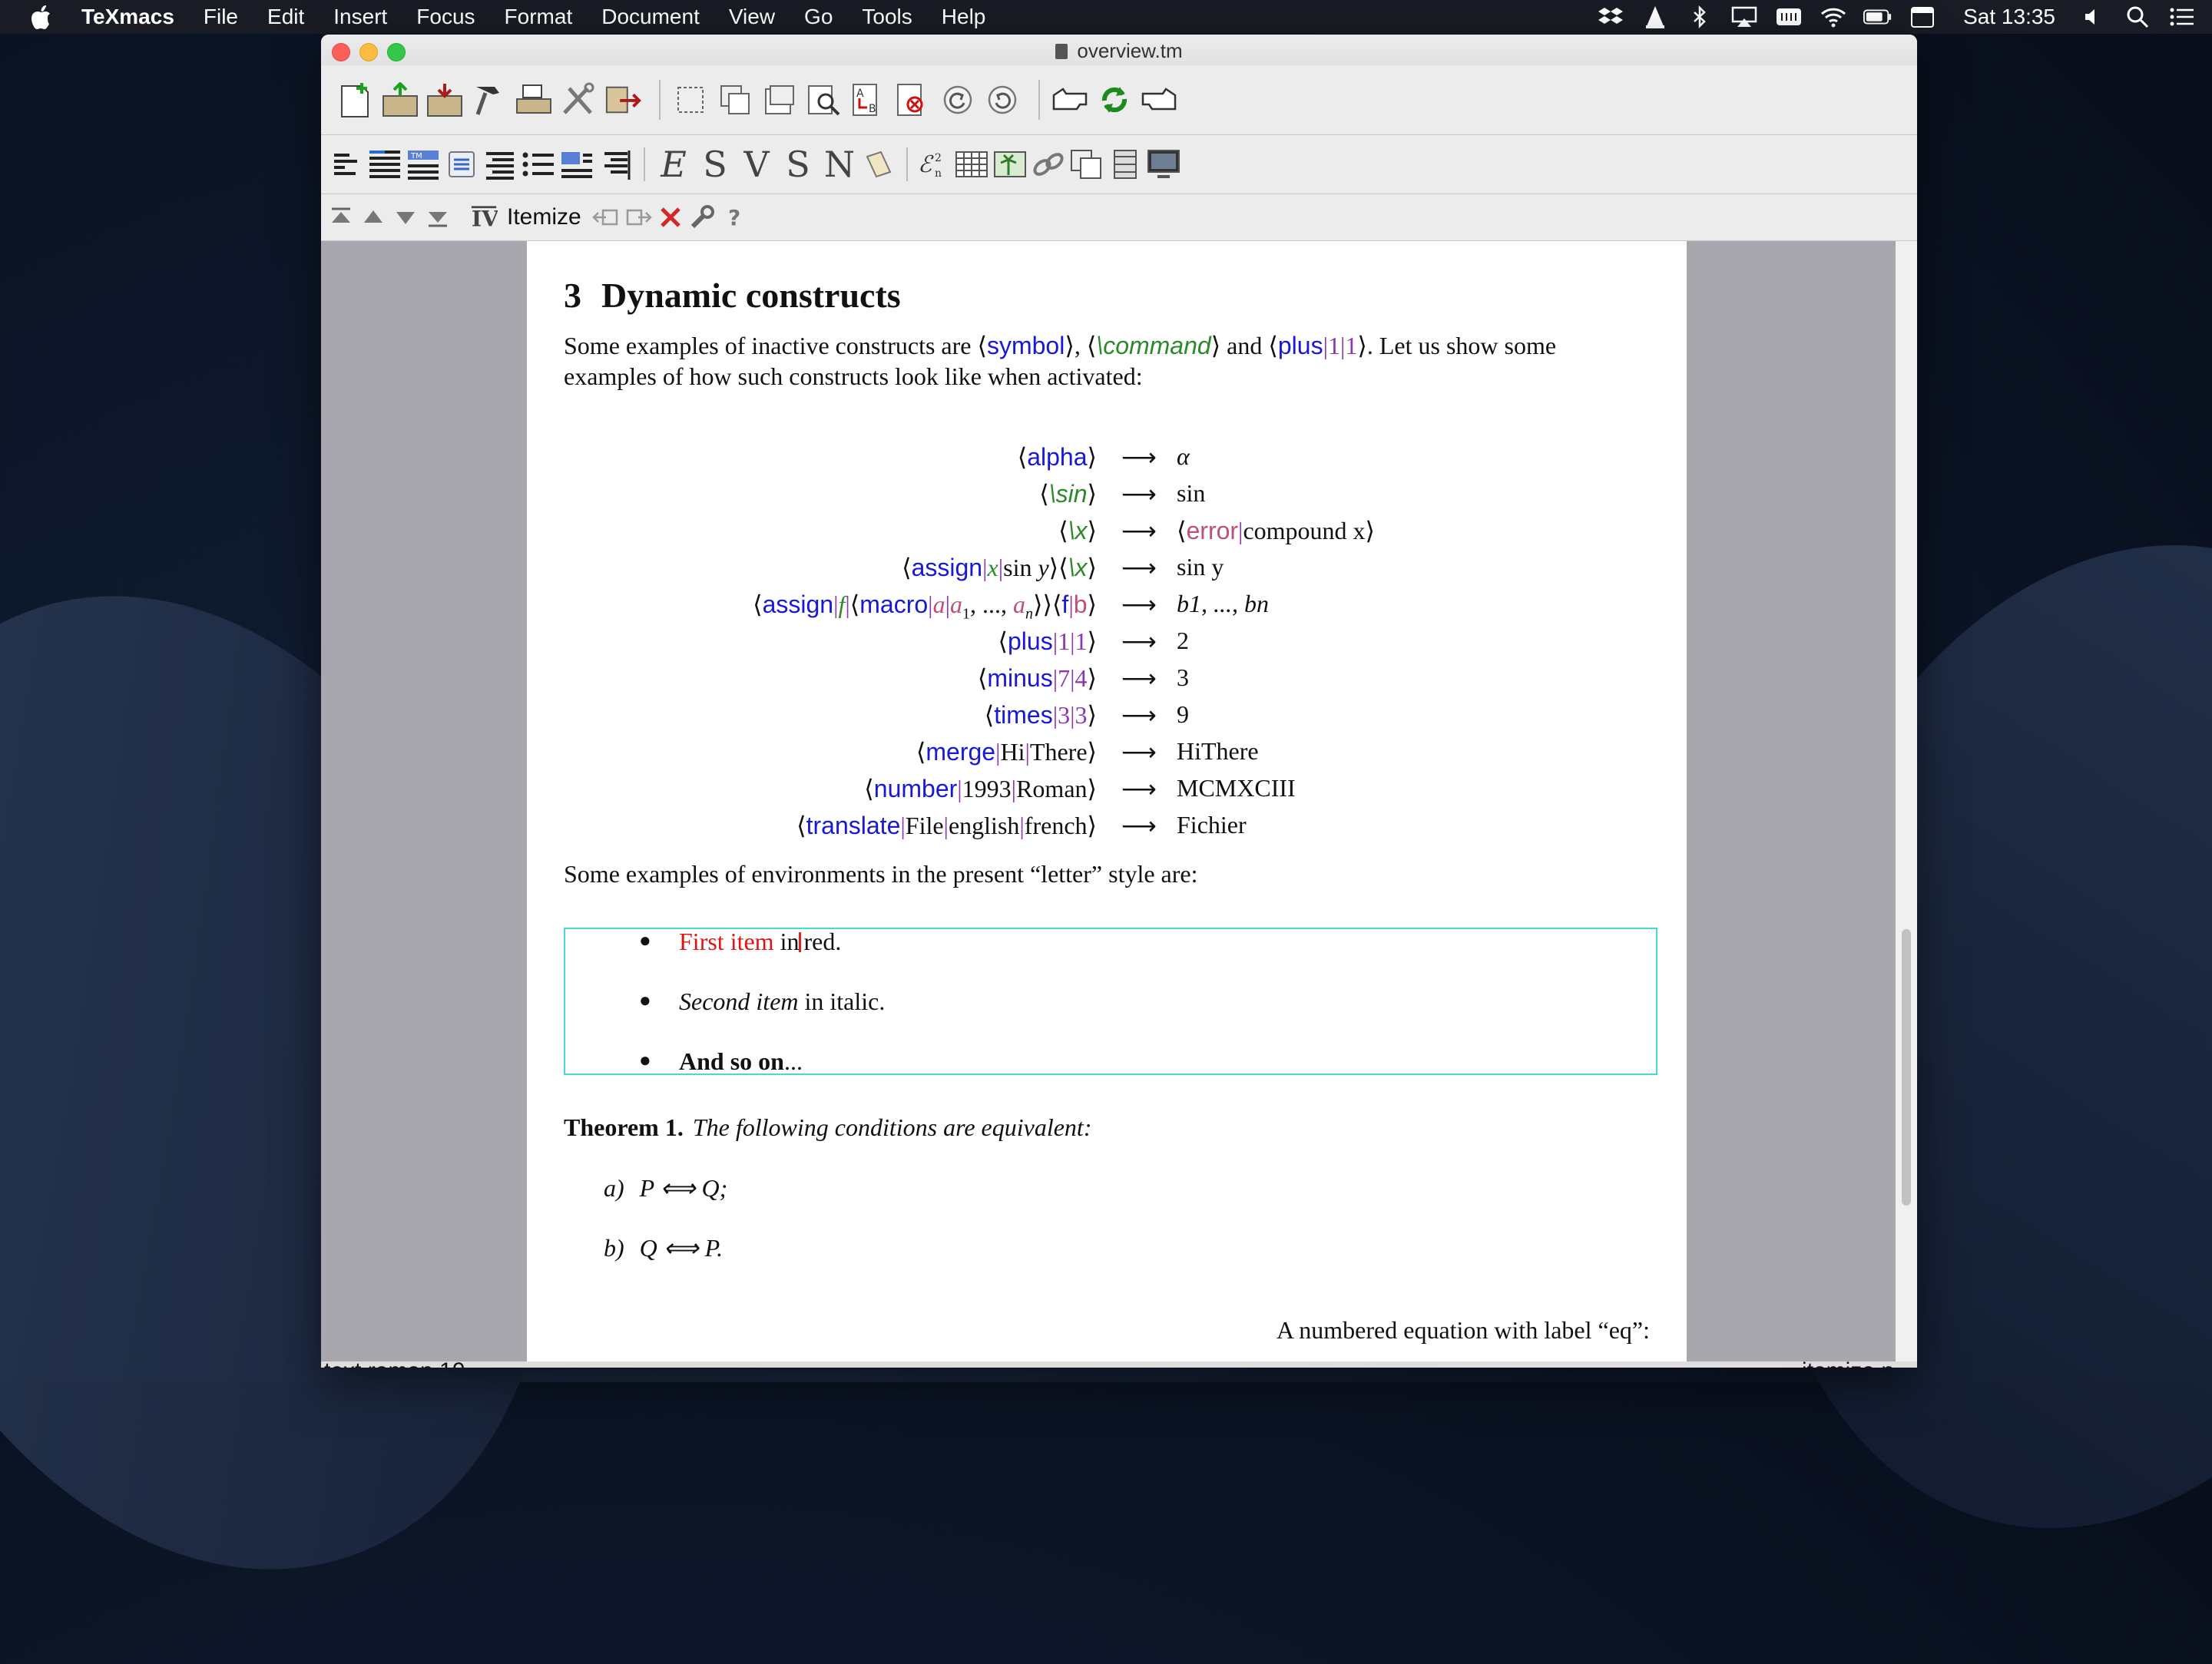 This screenshot has height=1664, width=2212. What do you see at coordinates (285, 17) in the screenshot?
I see `menu-edit: Edit` at bounding box center [285, 17].